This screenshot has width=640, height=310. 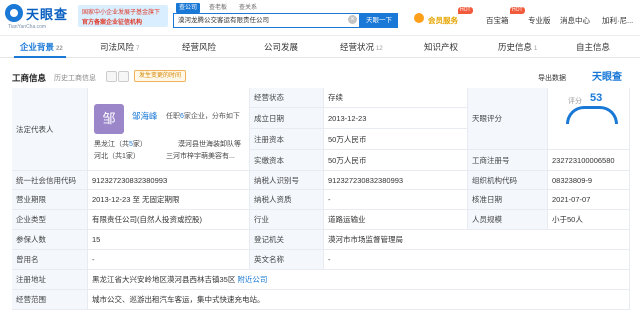 What do you see at coordinates (589, 180) in the screenshot?
I see `orgcode-value: 08323809-9` at bounding box center [589, 180].